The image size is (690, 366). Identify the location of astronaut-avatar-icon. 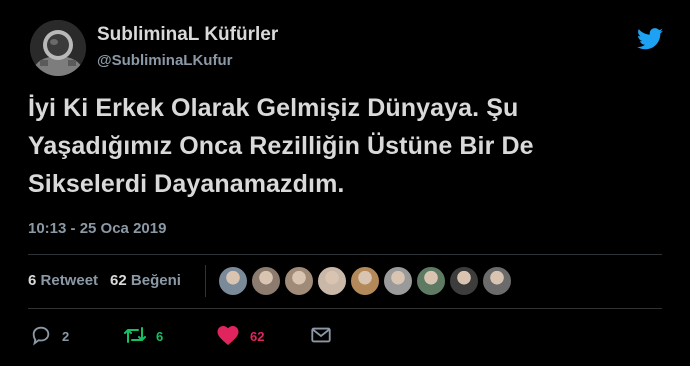
(58, 48).